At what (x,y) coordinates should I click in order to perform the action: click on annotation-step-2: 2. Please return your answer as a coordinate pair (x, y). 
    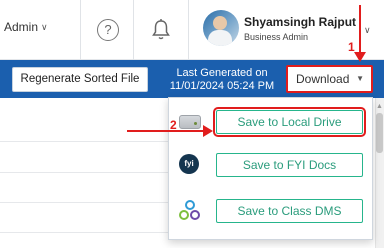
    Looking at the image, I should click on (173, 125).